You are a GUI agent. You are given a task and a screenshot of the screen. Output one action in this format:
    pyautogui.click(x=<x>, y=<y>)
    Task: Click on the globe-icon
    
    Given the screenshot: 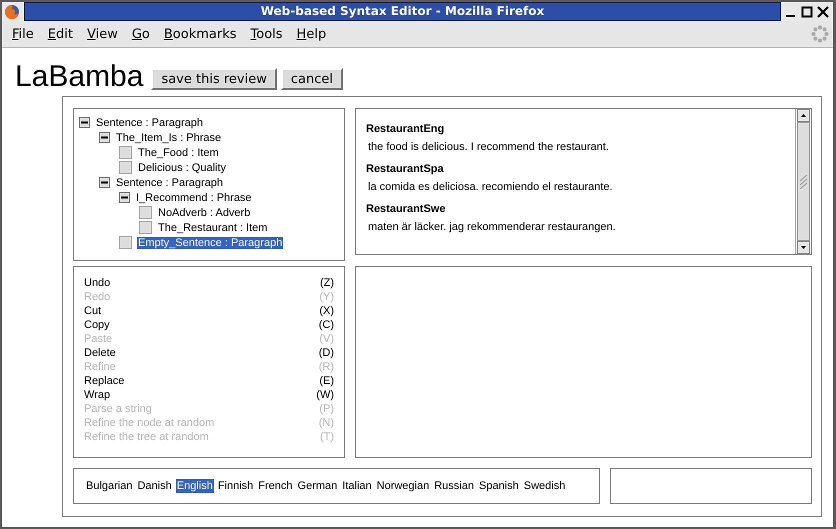 What is the action you would take?
    pyautogui.click(x=12, y=12)
    